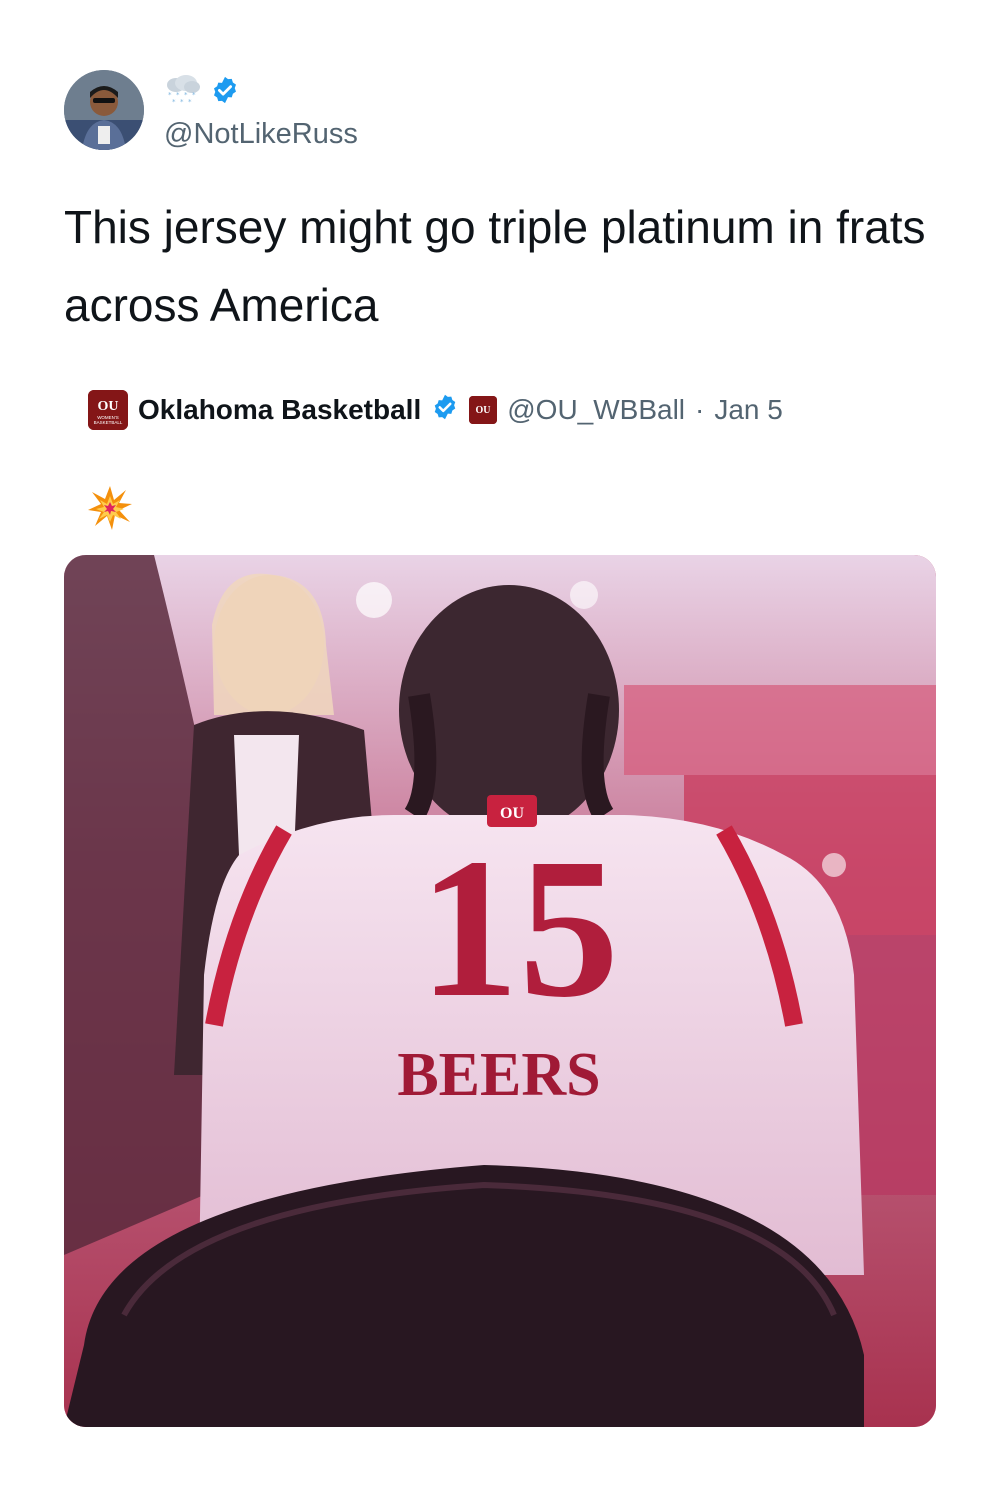 This screenshot has width=1000, height=1492. Describe the element at coordinates (748, 410) in the screenshot. I see `quoted-date: Jan 5` at that location.